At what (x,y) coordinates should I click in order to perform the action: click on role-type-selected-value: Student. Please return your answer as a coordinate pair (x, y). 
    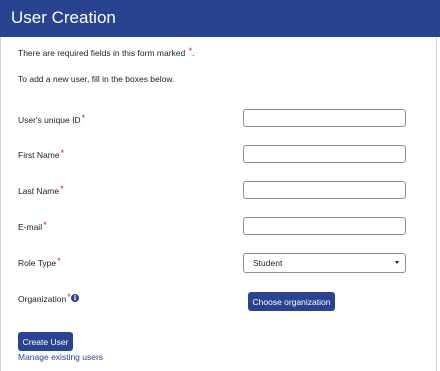
    Looking at the image, I should click on (268, 263).